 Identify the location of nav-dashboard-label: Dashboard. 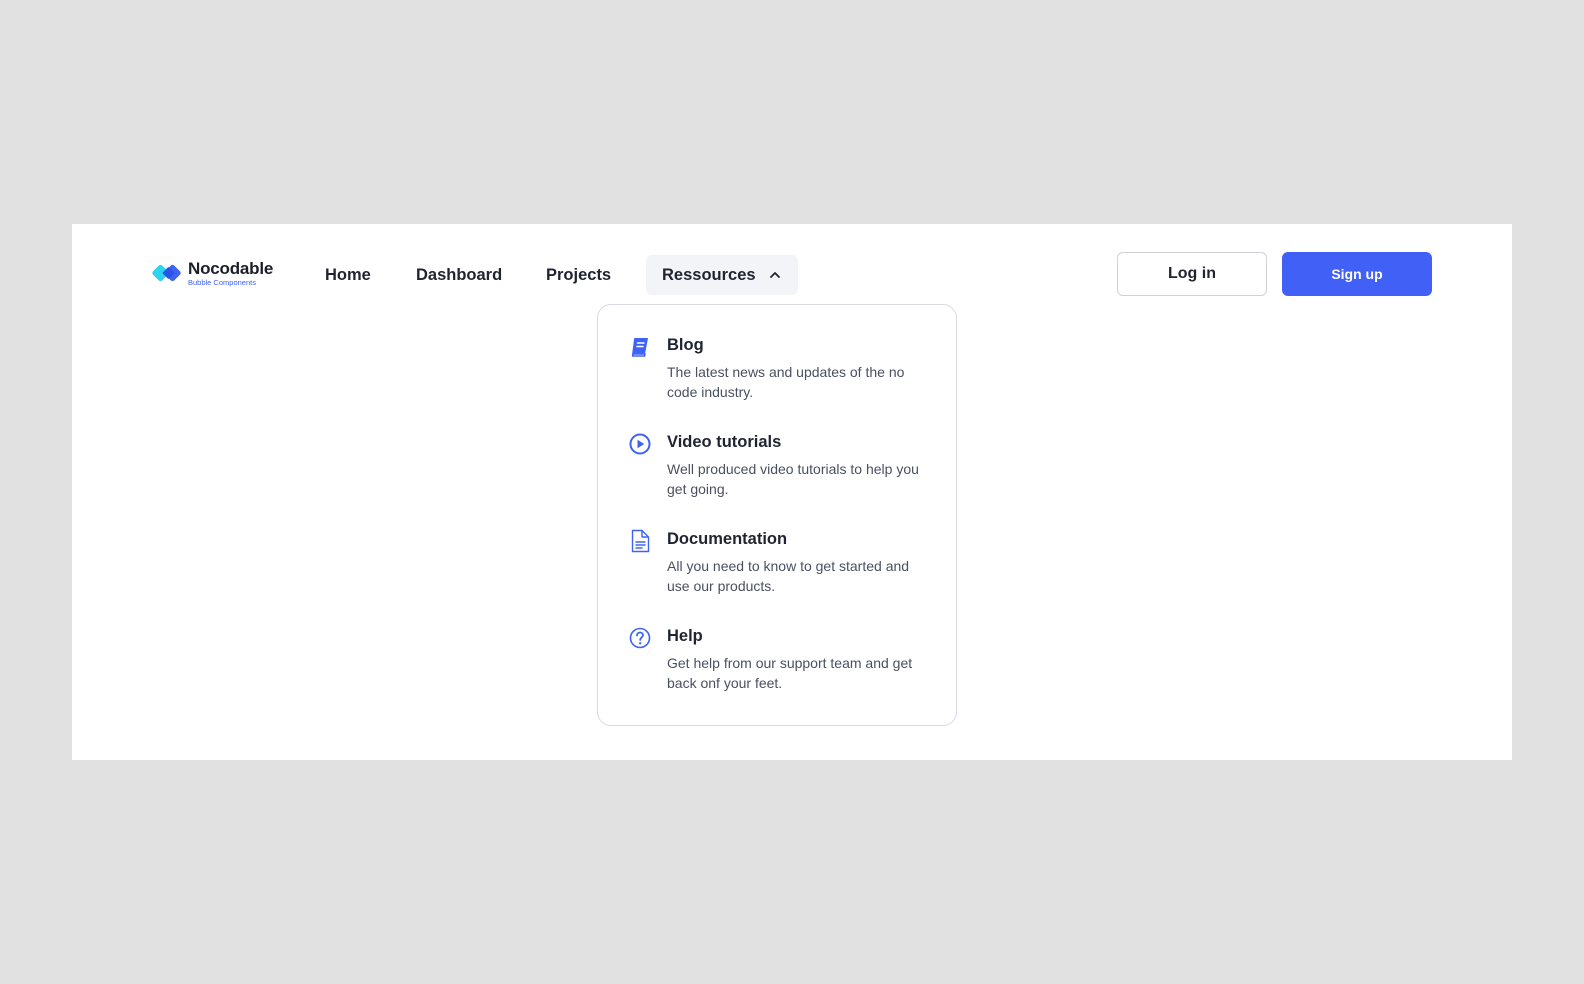
(459, 274).